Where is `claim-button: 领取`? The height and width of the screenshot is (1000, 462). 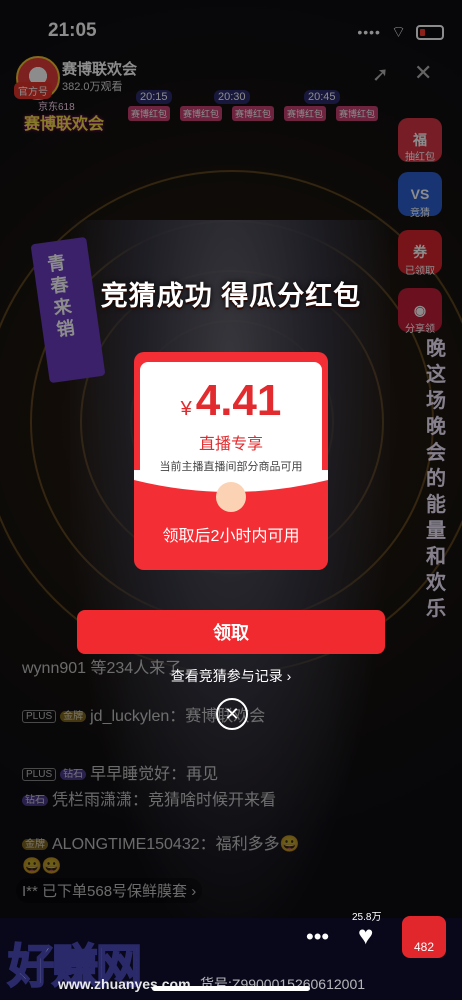
claim-button: 领取 is located at coordinates (231, 632).